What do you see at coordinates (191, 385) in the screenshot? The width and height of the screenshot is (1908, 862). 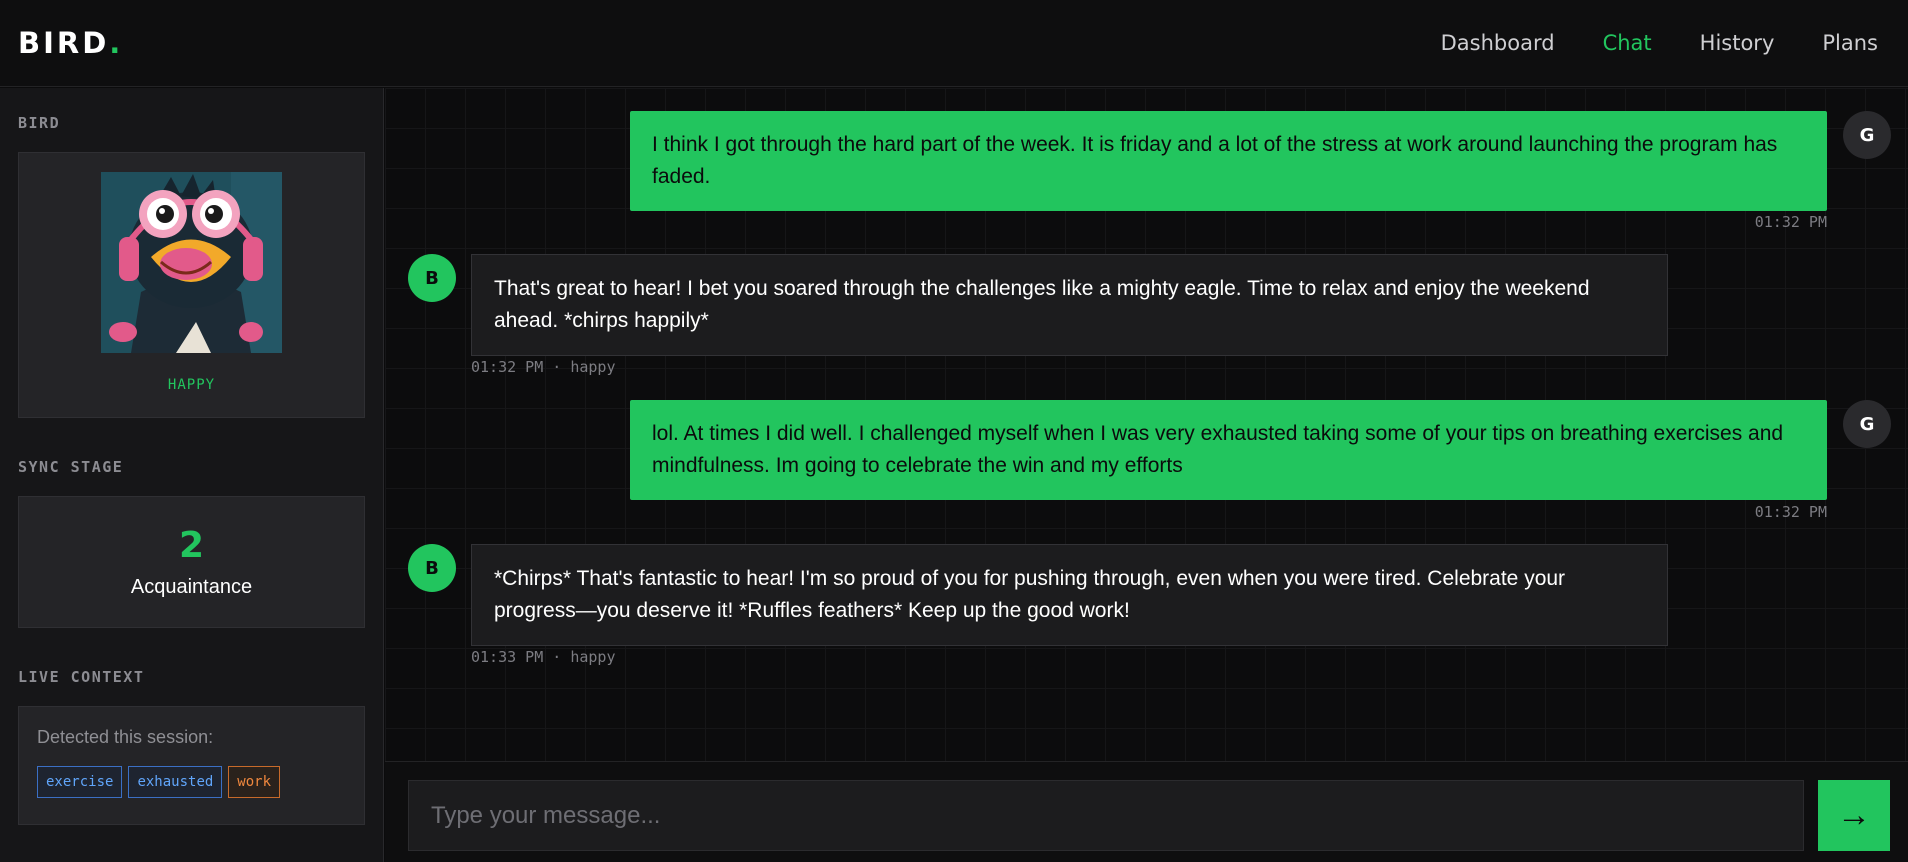 I see `bird-mood: HAPPY` at bounding box center [191, 385].